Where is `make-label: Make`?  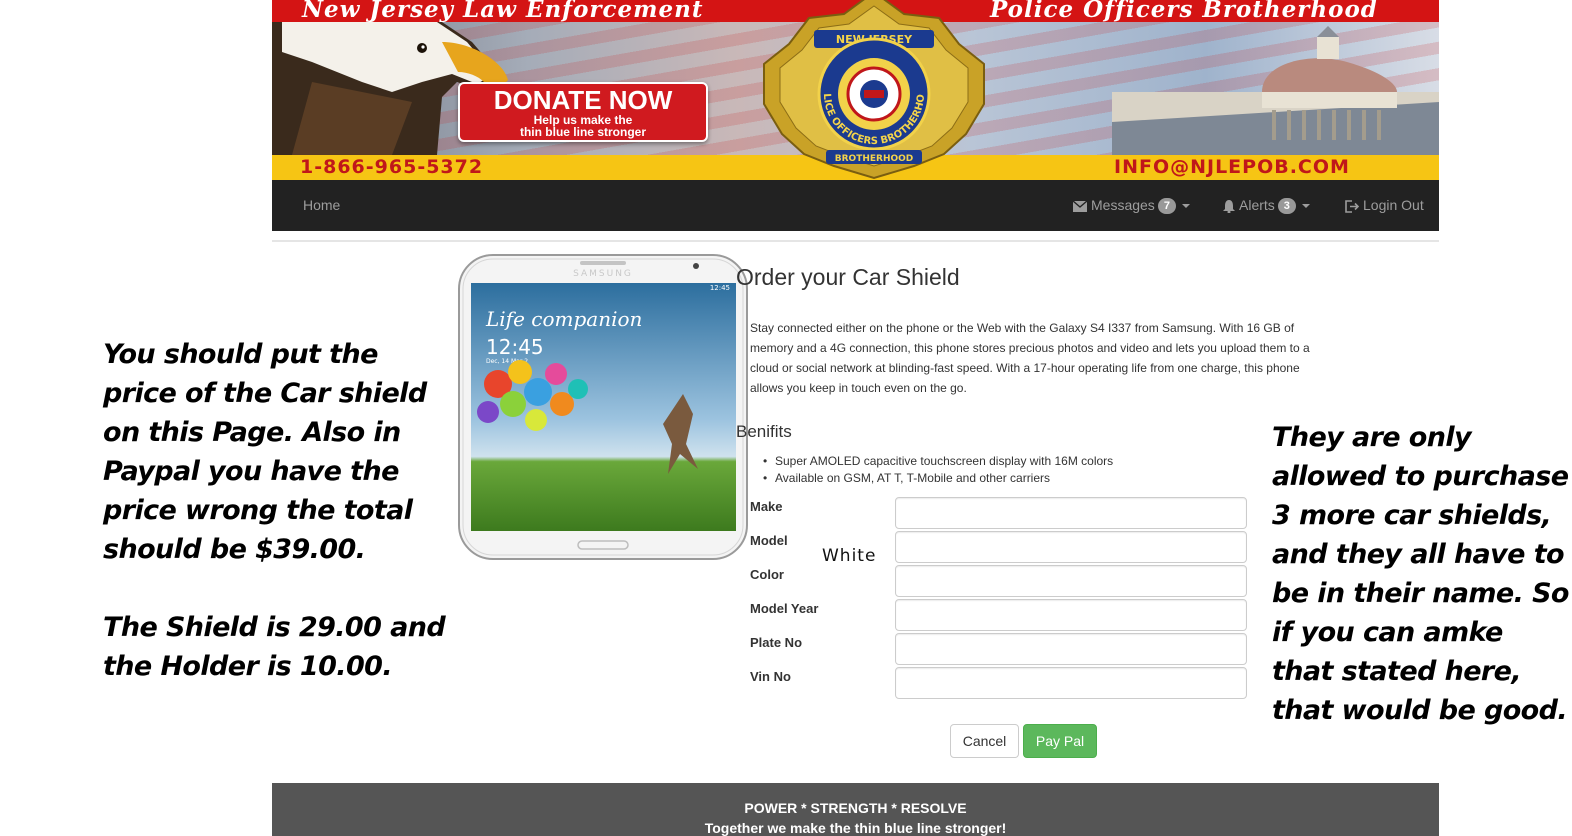
make-label: Make is located at coordinates (766, 506).